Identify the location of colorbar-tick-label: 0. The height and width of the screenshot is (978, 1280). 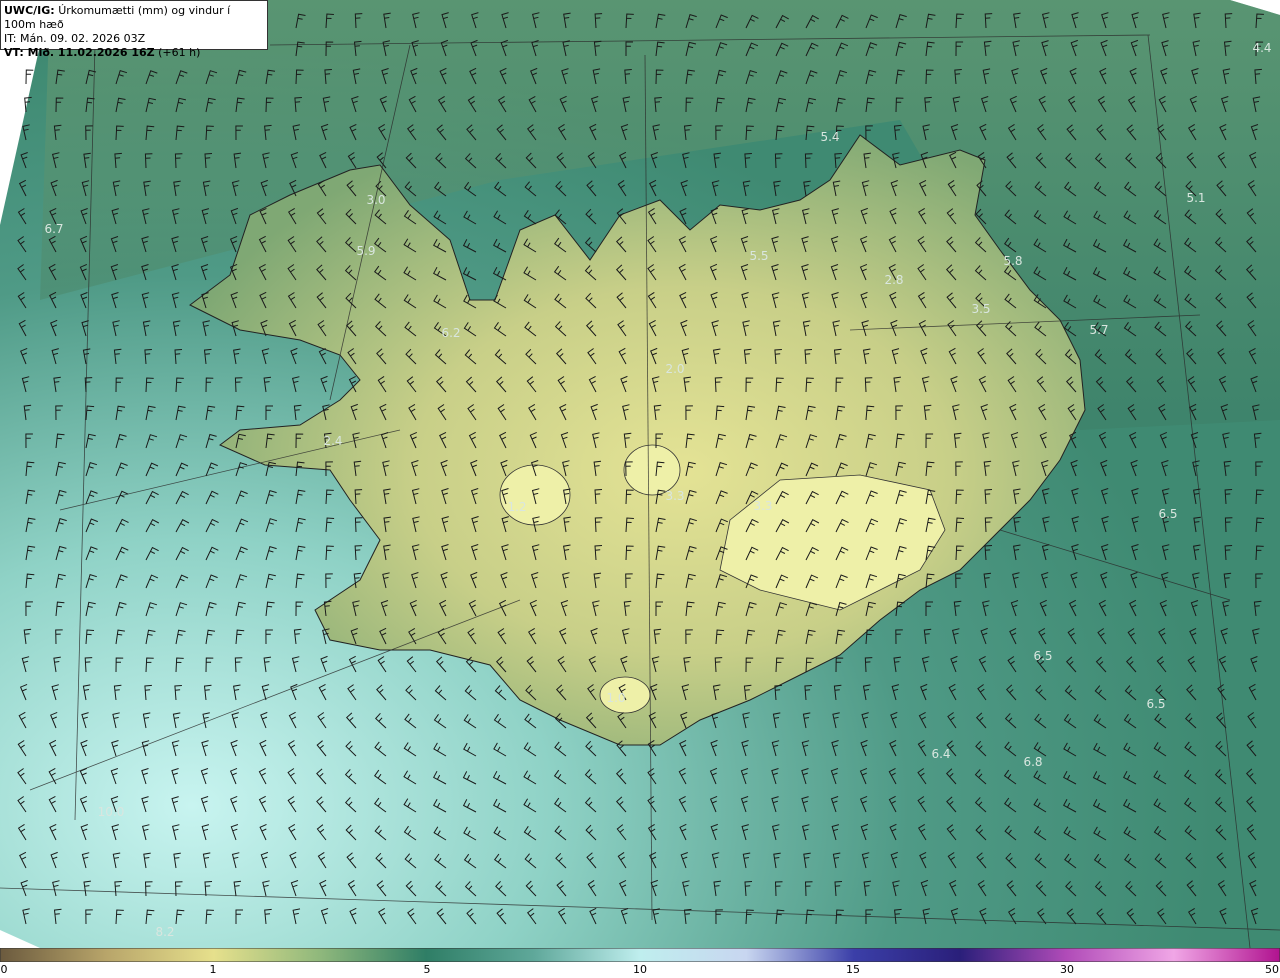
(4, 969).